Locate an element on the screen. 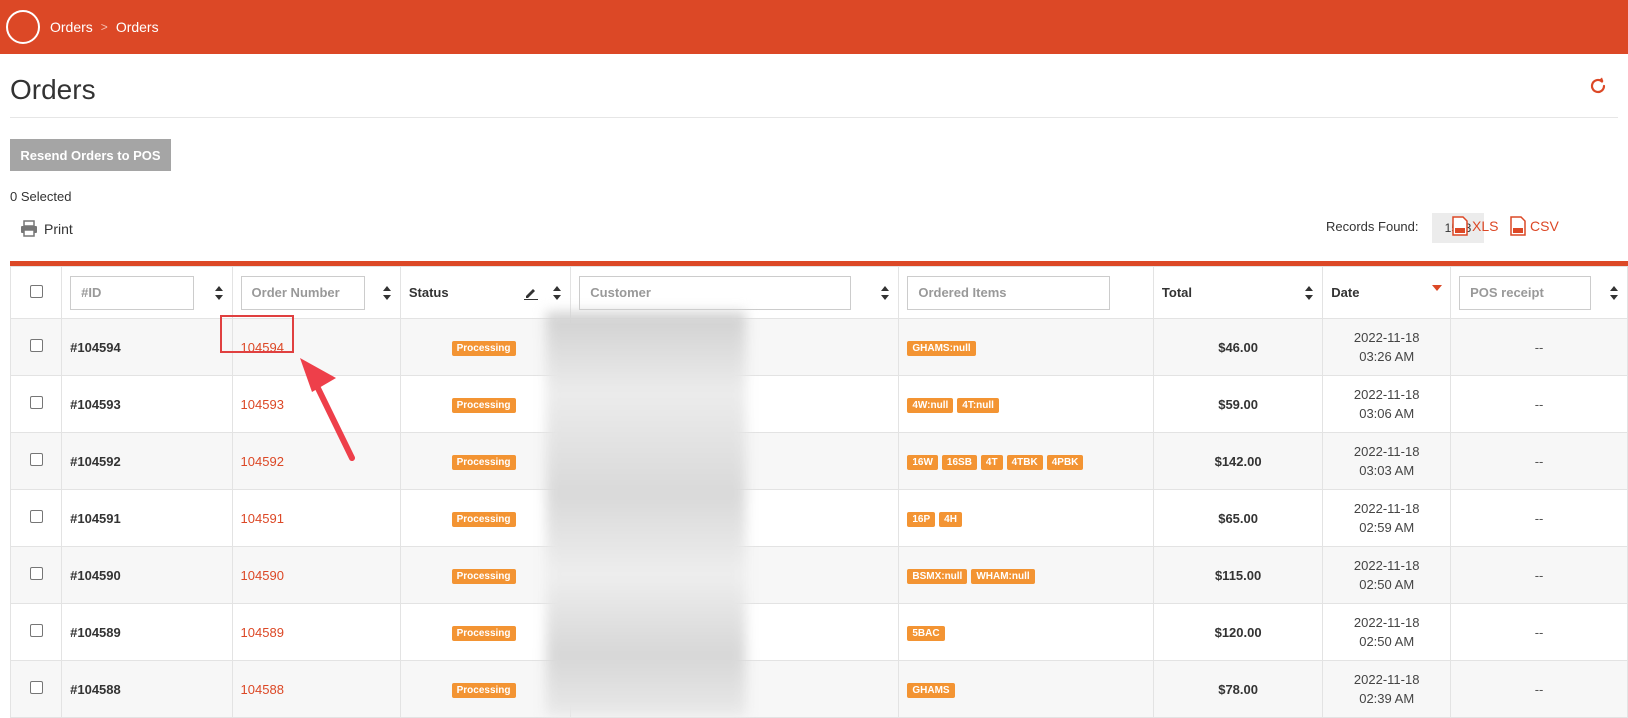 The image size is (1628, 718). pos-receipt-header: POS receipt is located at coordinates (1539, 292).